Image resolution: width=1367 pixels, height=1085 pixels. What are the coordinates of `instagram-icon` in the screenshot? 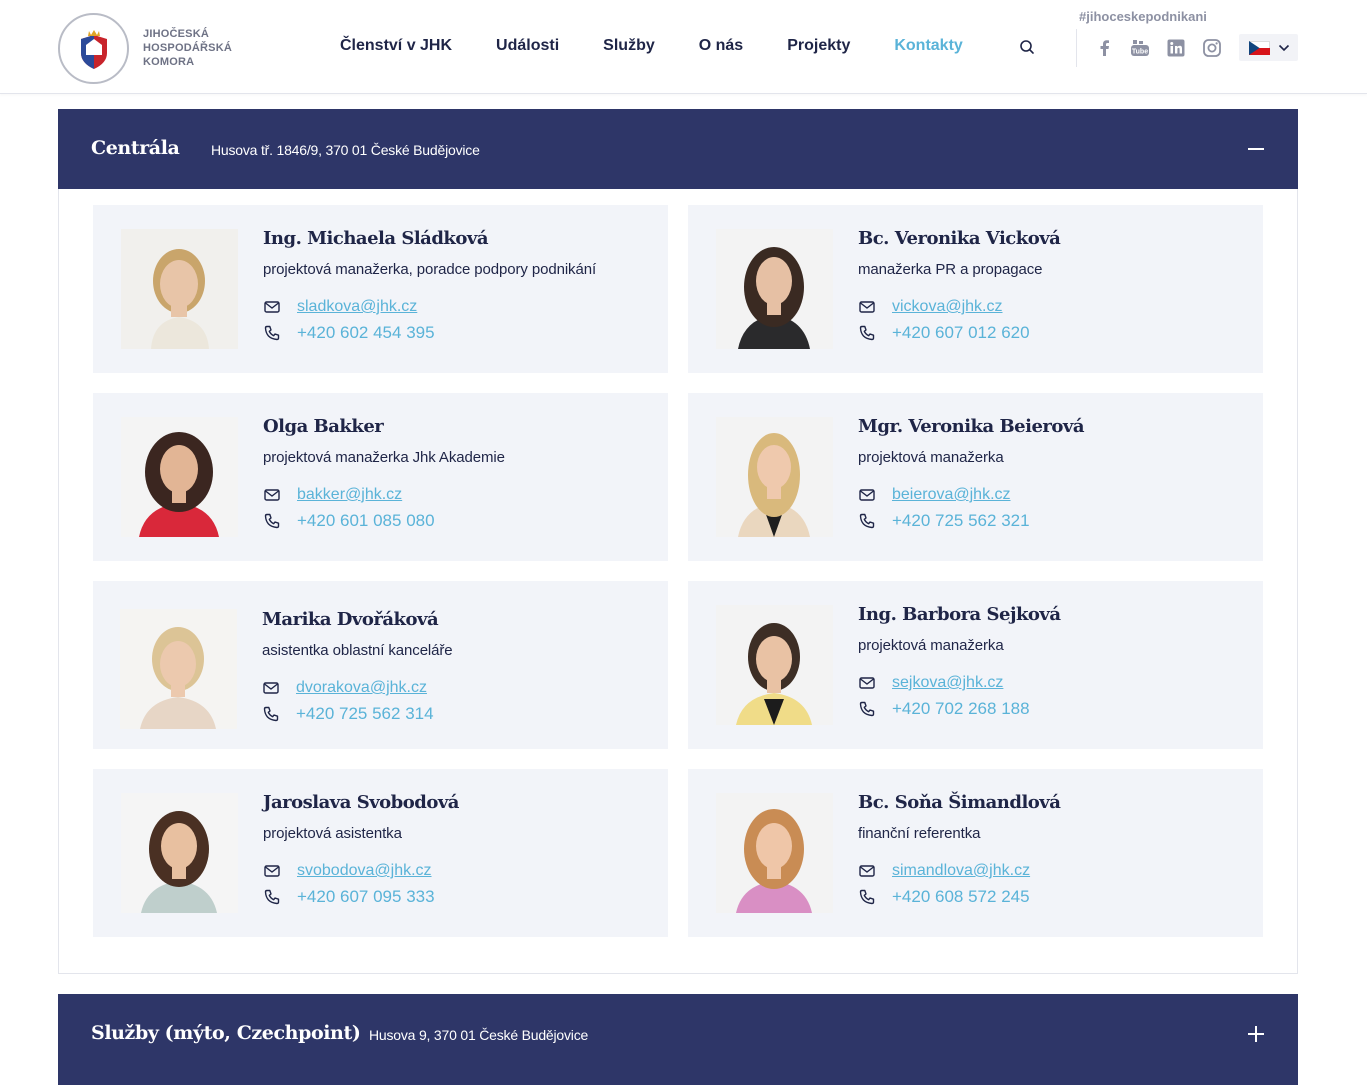 It's located at (1212, 48).